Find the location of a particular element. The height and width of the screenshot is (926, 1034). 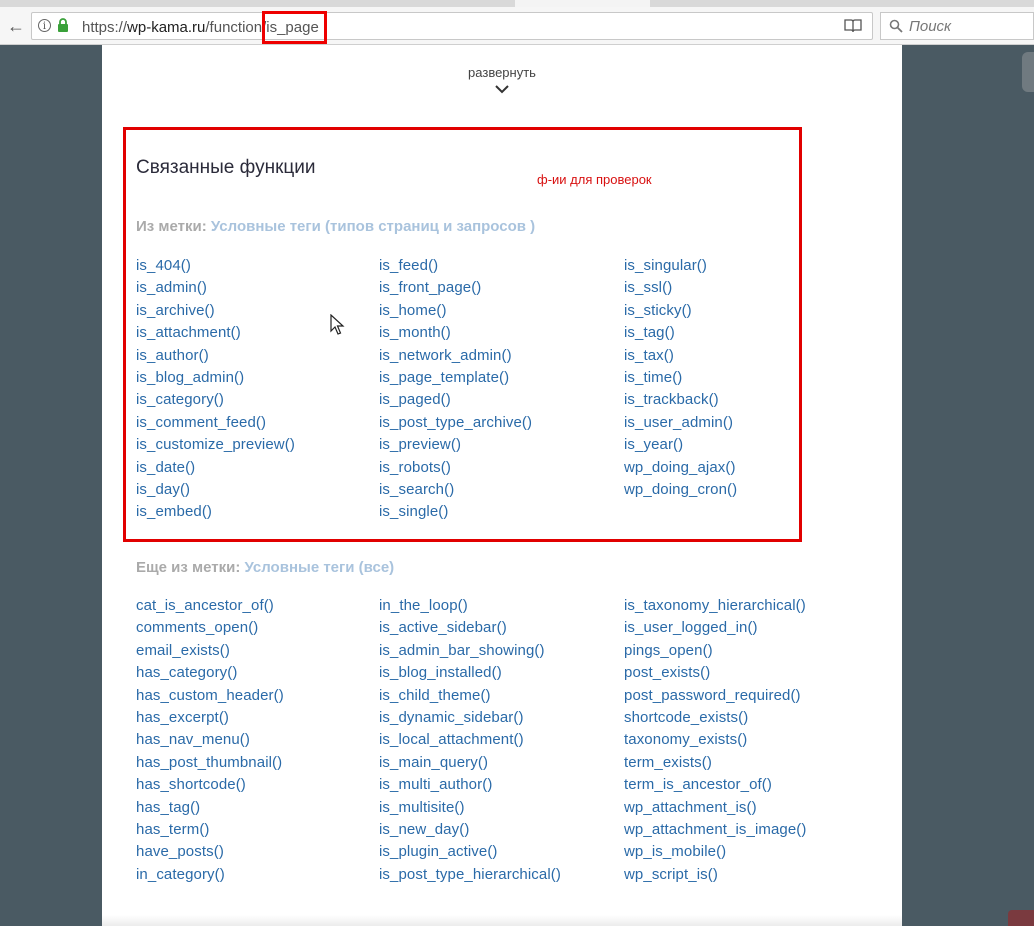

active-tab is located at coordinates (582, 3).